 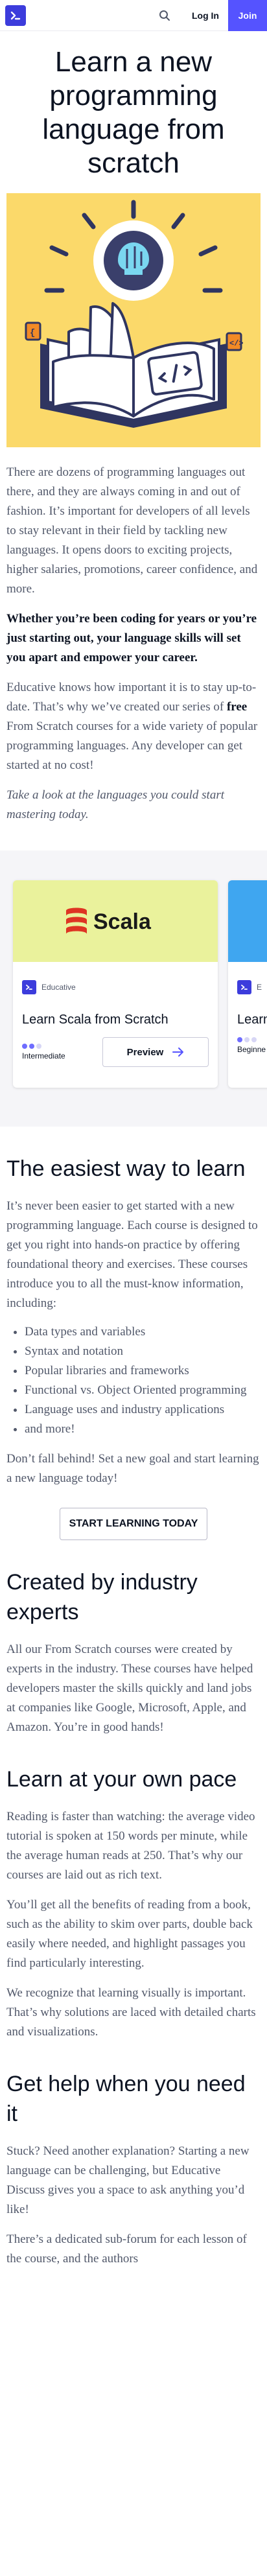 I want to click on list-item: and more!, so click(x=143, y=1429).